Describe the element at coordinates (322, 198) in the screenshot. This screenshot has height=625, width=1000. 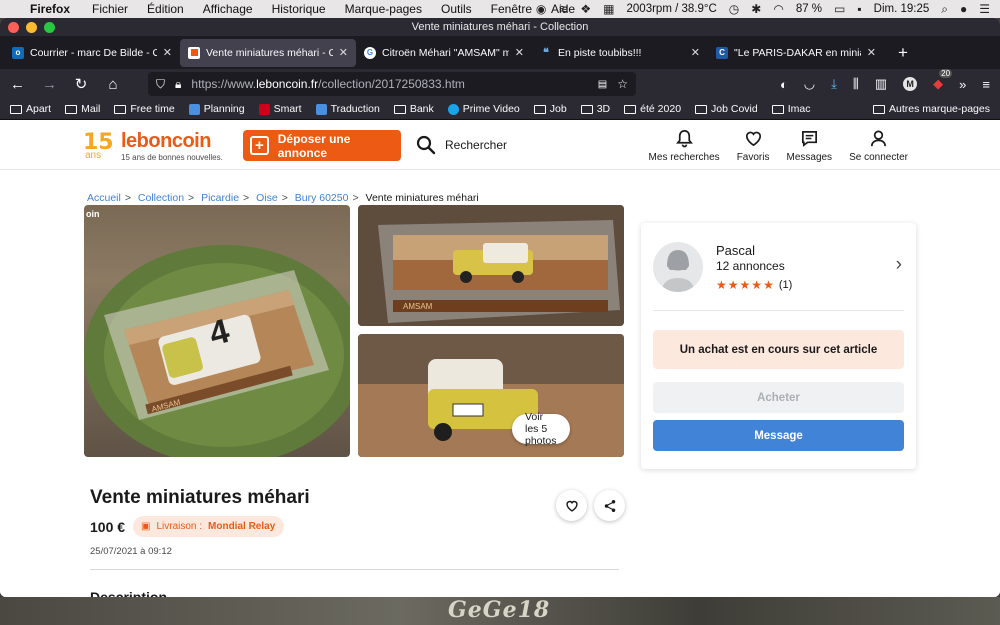
I see `breadcrumb-link: Bury 60250` at that location.